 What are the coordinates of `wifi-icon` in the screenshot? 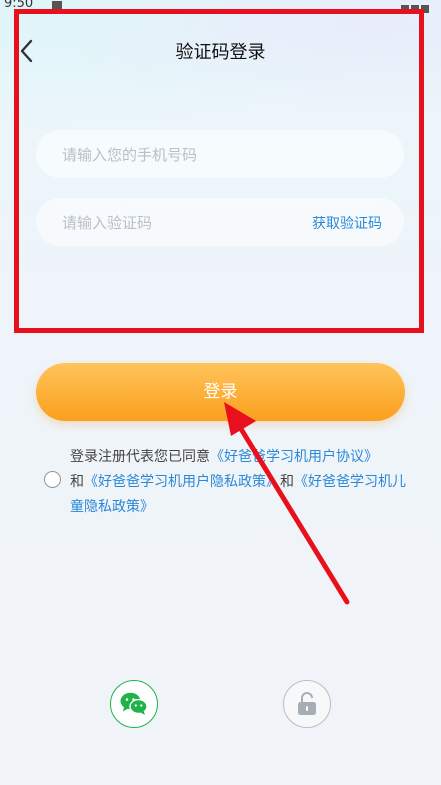 It's located at (405, 9).